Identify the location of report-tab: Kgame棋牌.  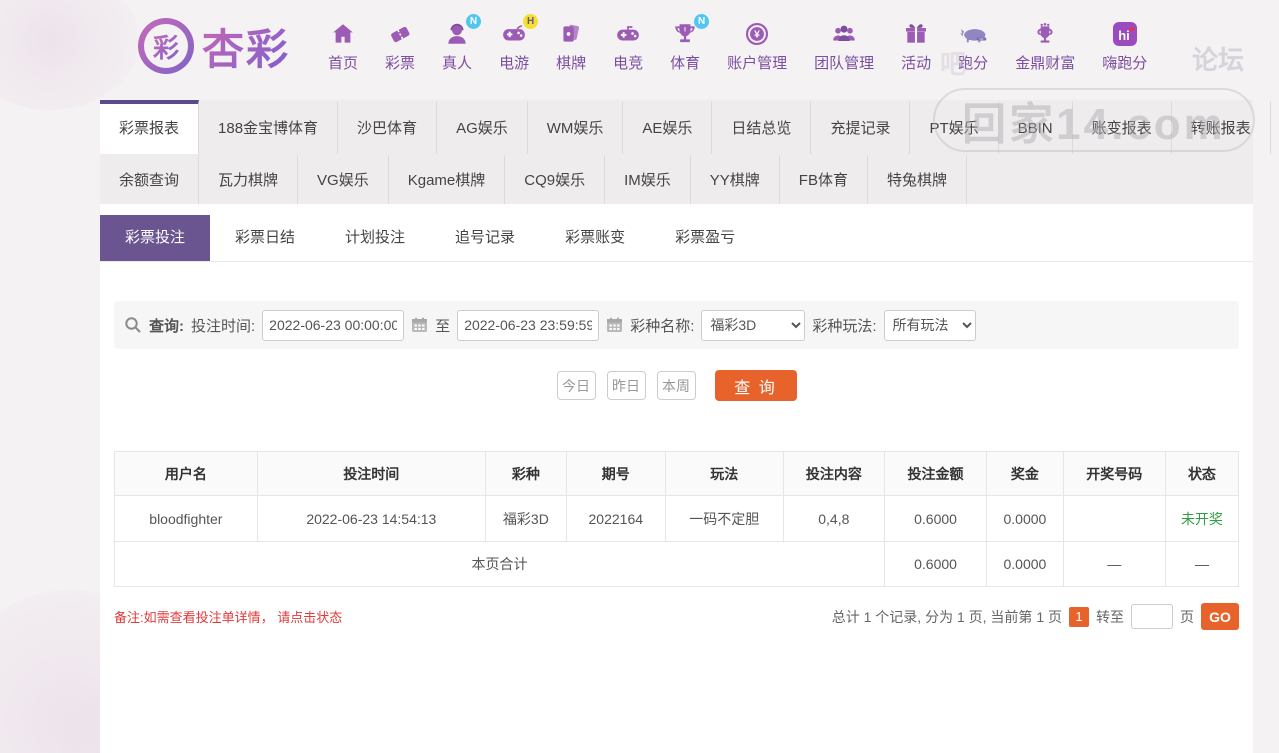
(447, 179).